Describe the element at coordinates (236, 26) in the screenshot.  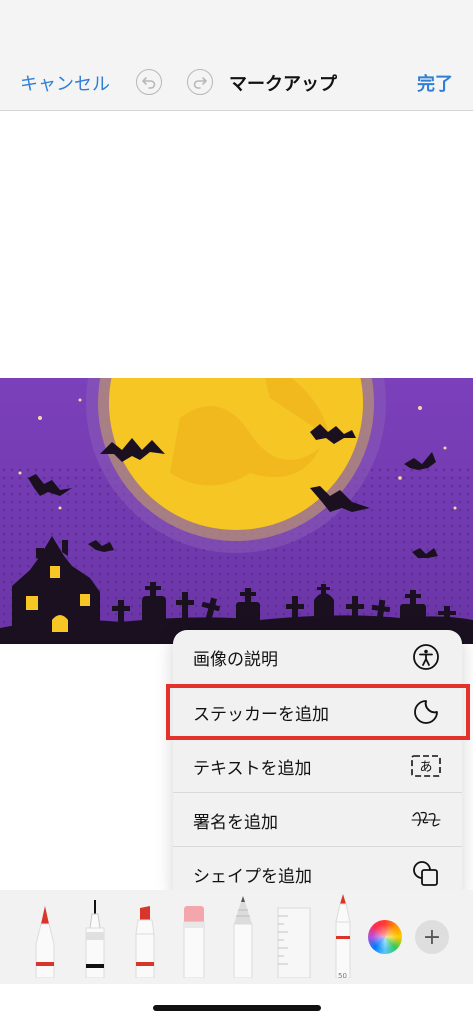
I see `status-bar` at that location.